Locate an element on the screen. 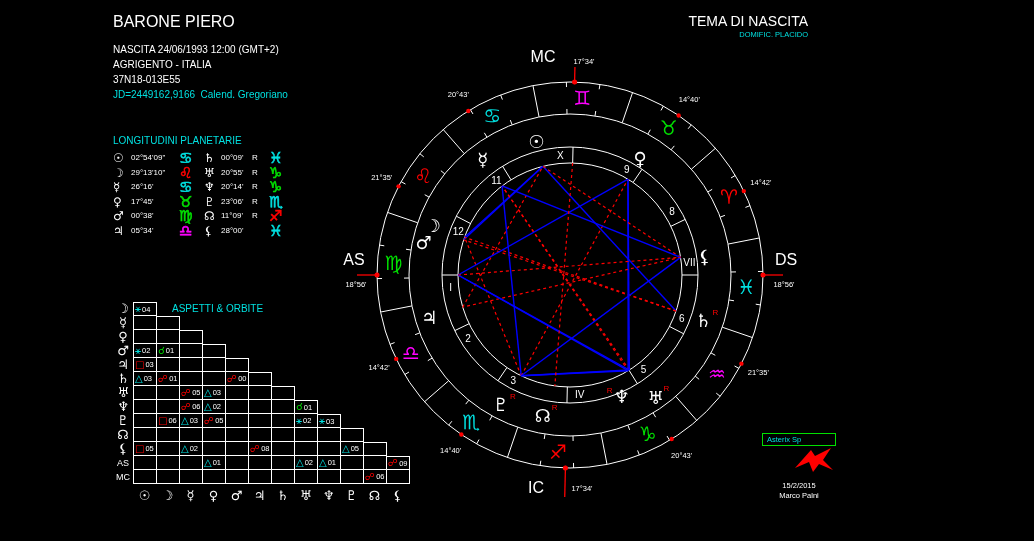 The width and height of the screenshot is (1034, 541). planet-position: 20°55' is located at coordinates (232, 172).